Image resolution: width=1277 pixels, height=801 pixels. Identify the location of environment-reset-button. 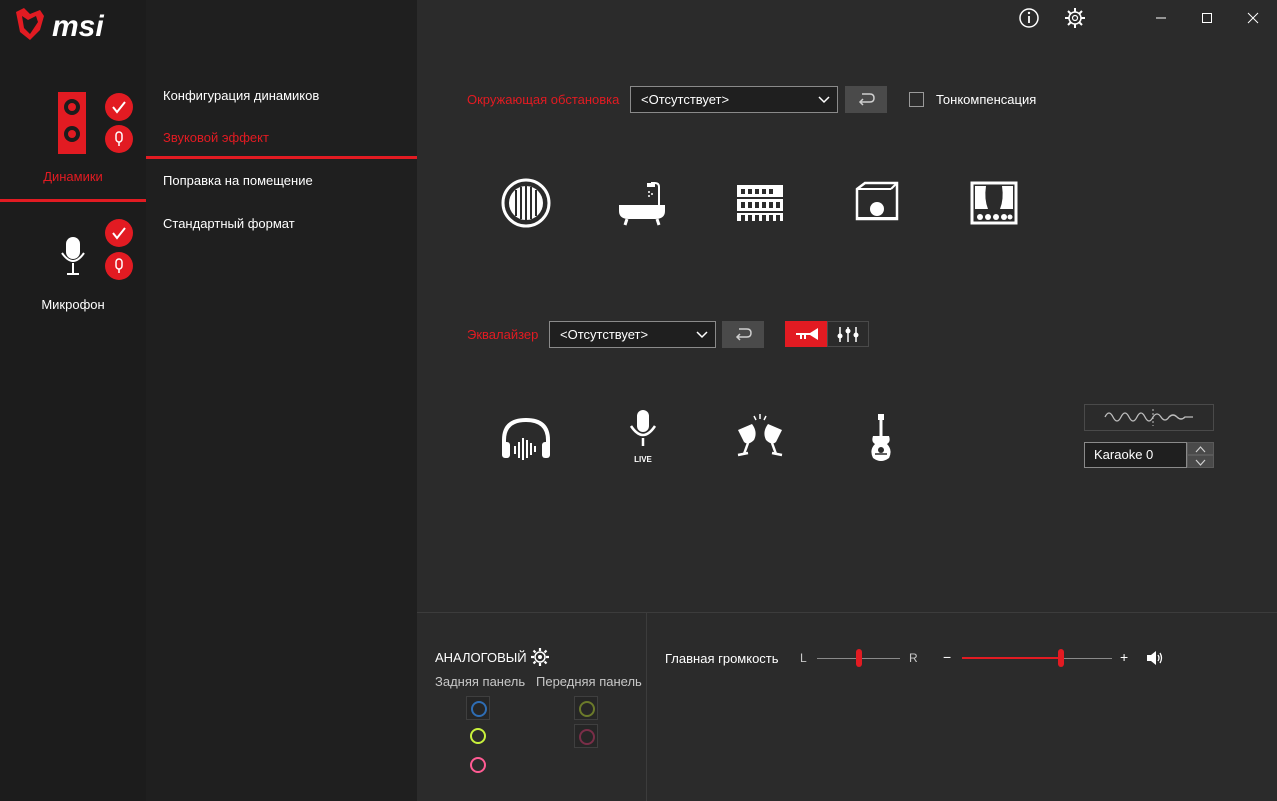
(866, 99).